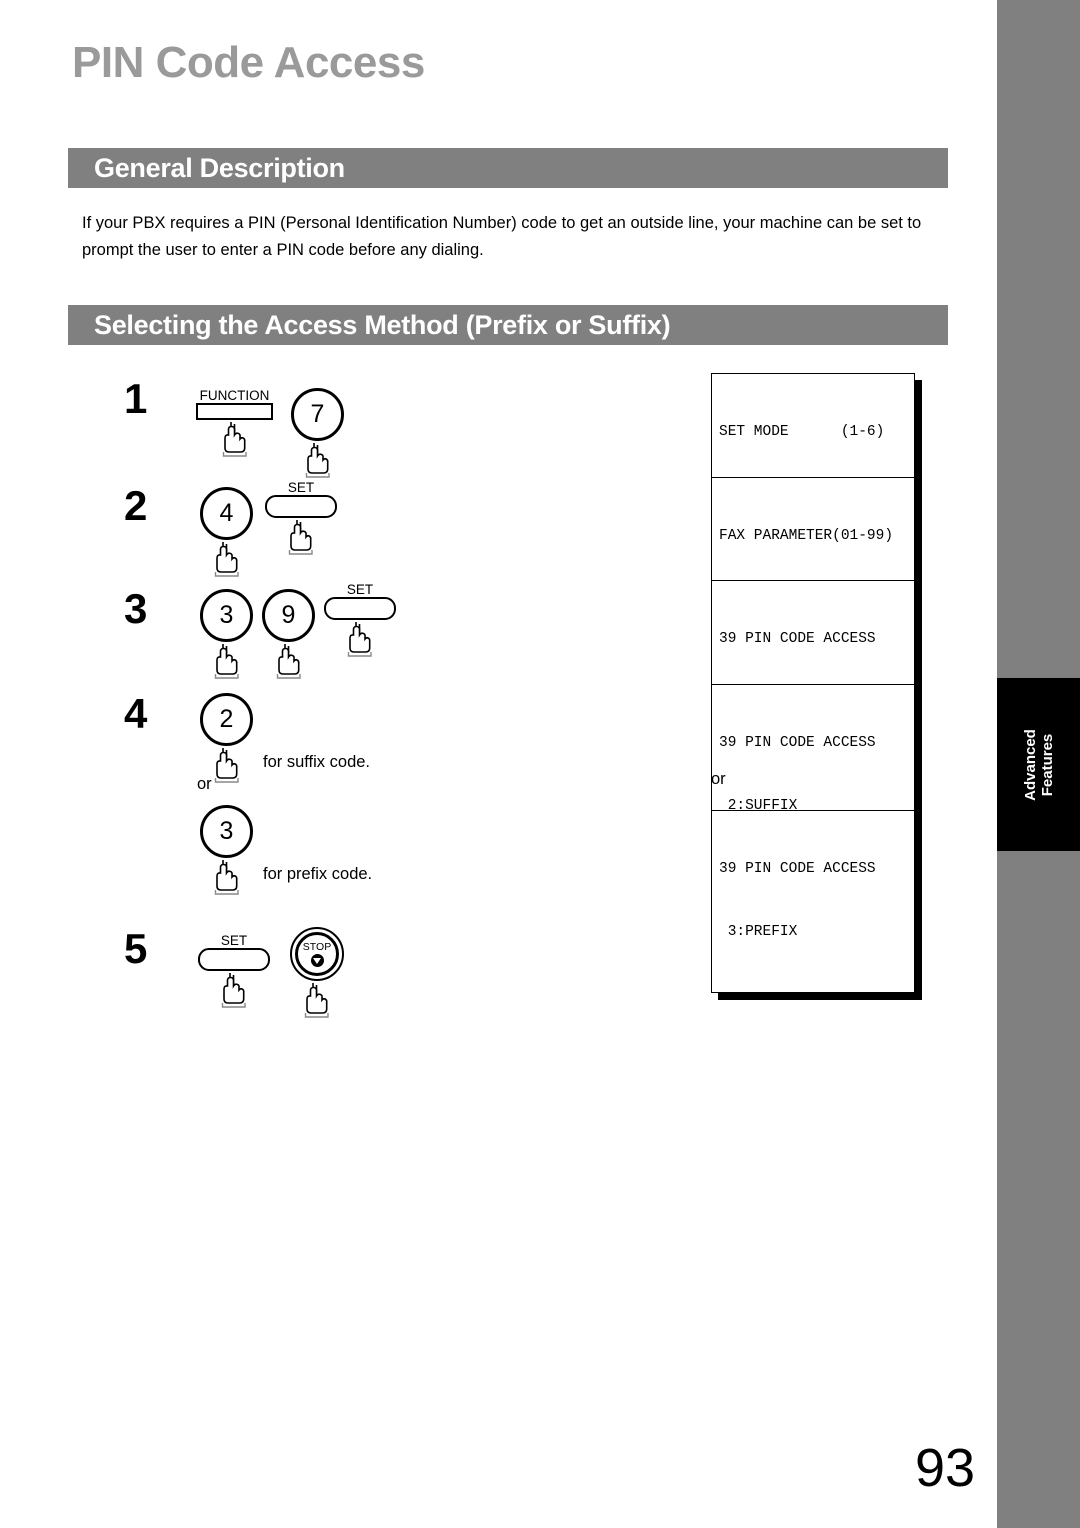 This screenshot has height=1528, width=1080. Describe the element at coordinates (219, 167) in the screenshot. I see `section-header-label: General Description` at that location.